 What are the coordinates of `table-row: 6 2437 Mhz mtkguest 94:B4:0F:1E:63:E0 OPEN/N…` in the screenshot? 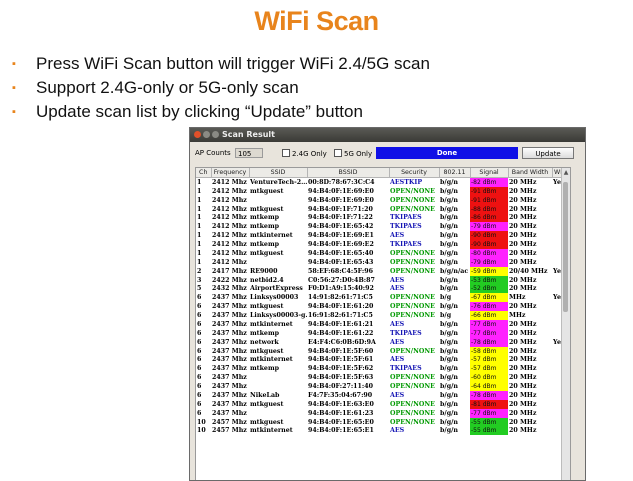 It's located at (383, 404).